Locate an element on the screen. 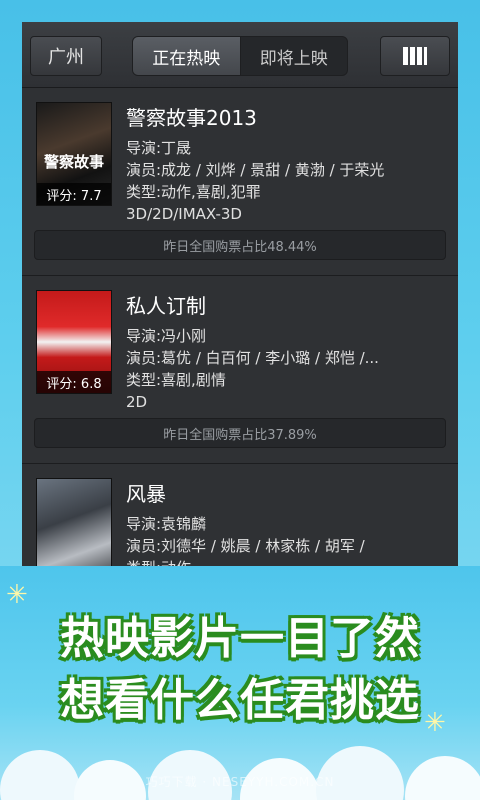 This screenshot has width=480, height=800. movie-title: 私人订制 is located at coordinates (166, 306).